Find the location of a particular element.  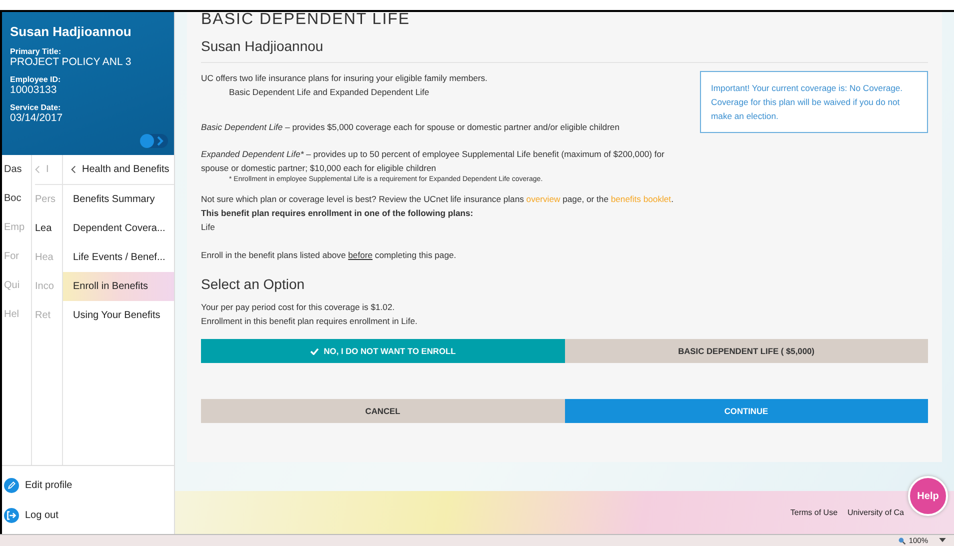

back-chevron-icon is located at coordinates (73, 169).